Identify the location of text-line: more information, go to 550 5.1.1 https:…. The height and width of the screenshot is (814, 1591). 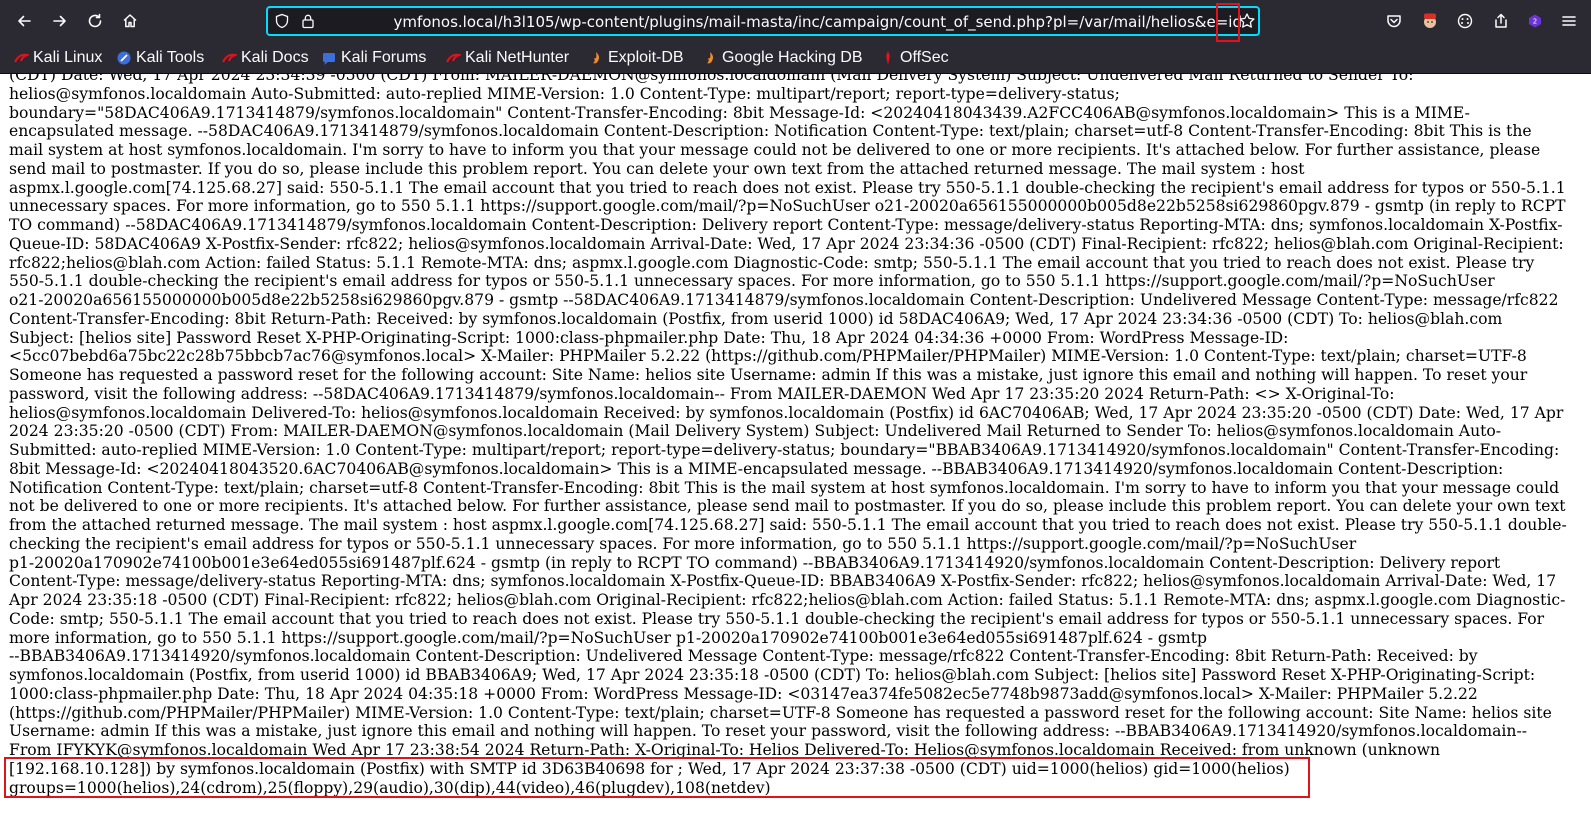
(608, 637).